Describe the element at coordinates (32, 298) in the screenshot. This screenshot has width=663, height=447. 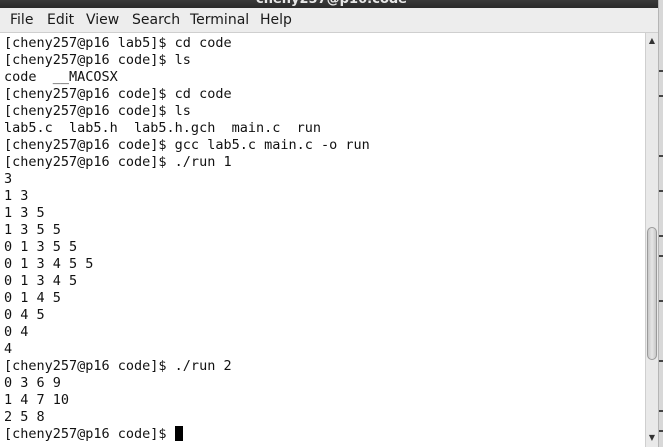
I see `terminal-line: 0 1 4 5` at that location.